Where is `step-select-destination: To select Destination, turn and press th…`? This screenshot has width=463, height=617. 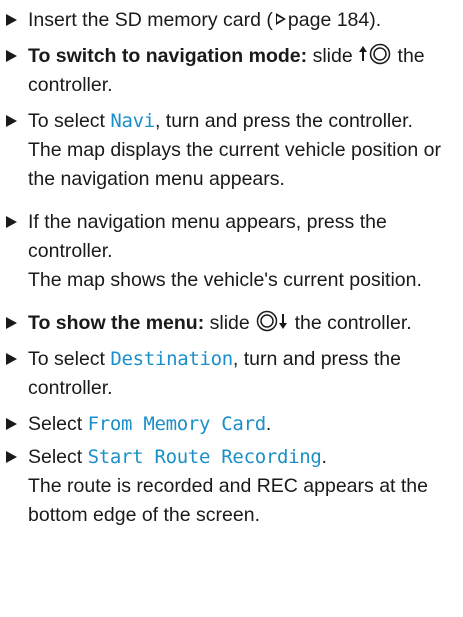 step-select-destination: To select Destination, turn and press th… is located at coordinates (231, 374).